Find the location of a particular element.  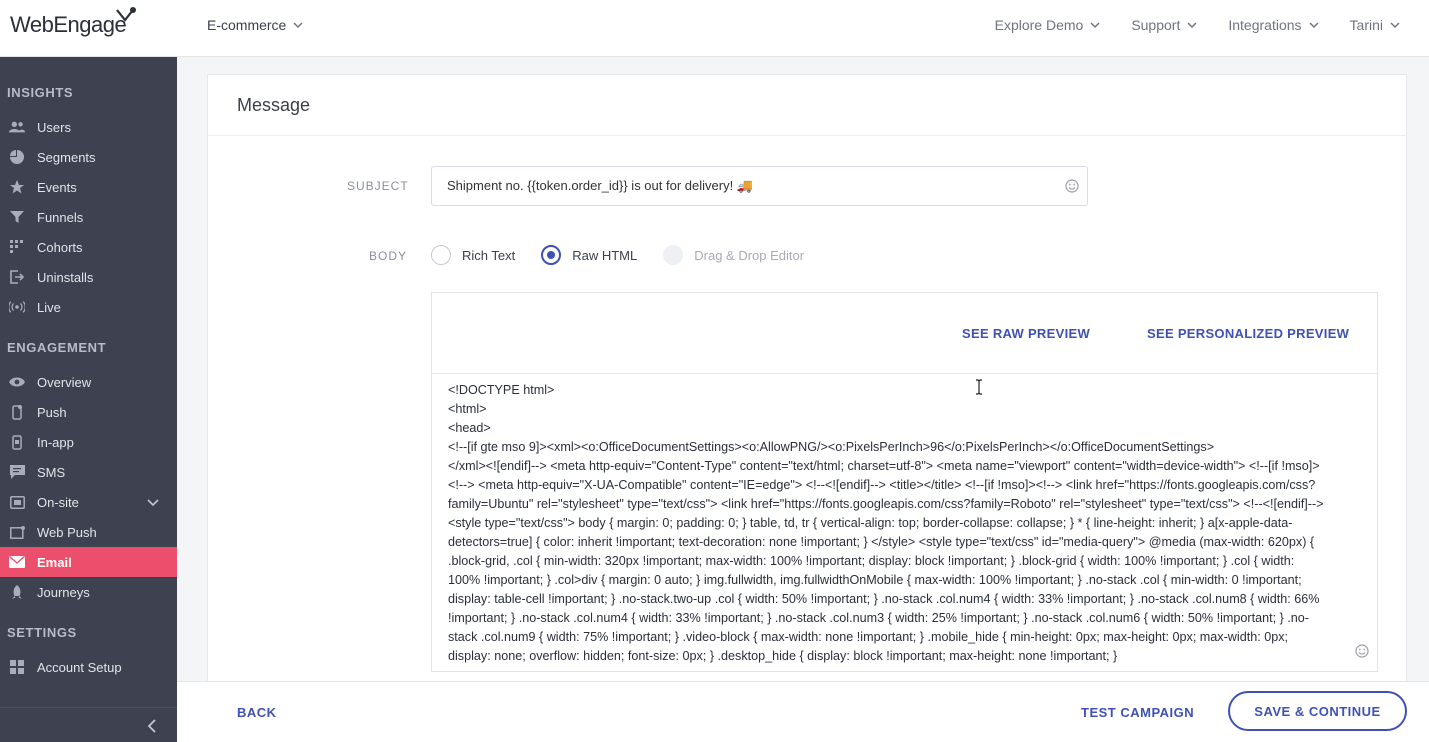

sidebar-item-label: Uninstalls is located at coordinates (65, 277).